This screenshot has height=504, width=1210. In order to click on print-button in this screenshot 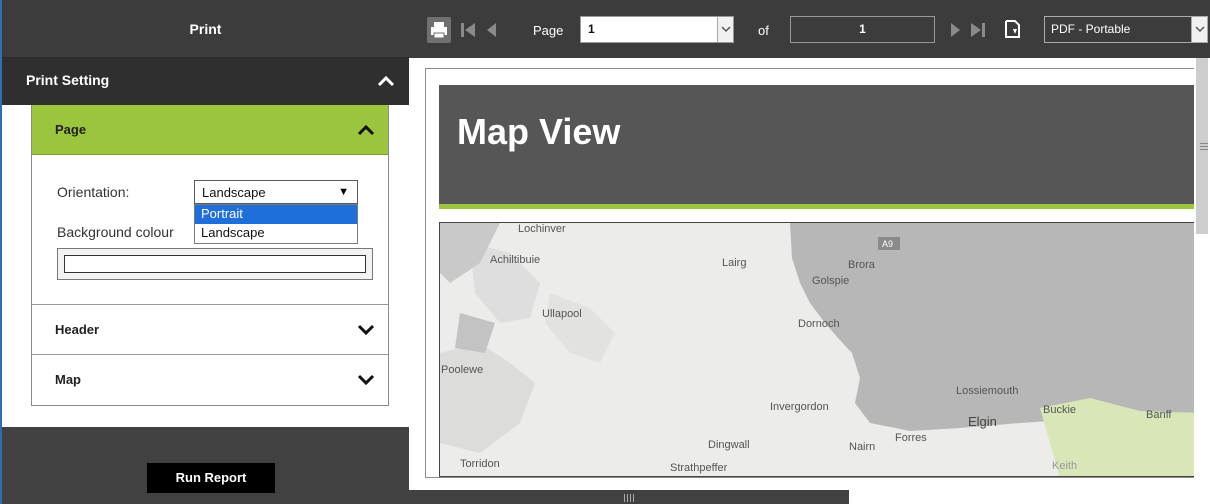, I will do `click(439, 30)`.